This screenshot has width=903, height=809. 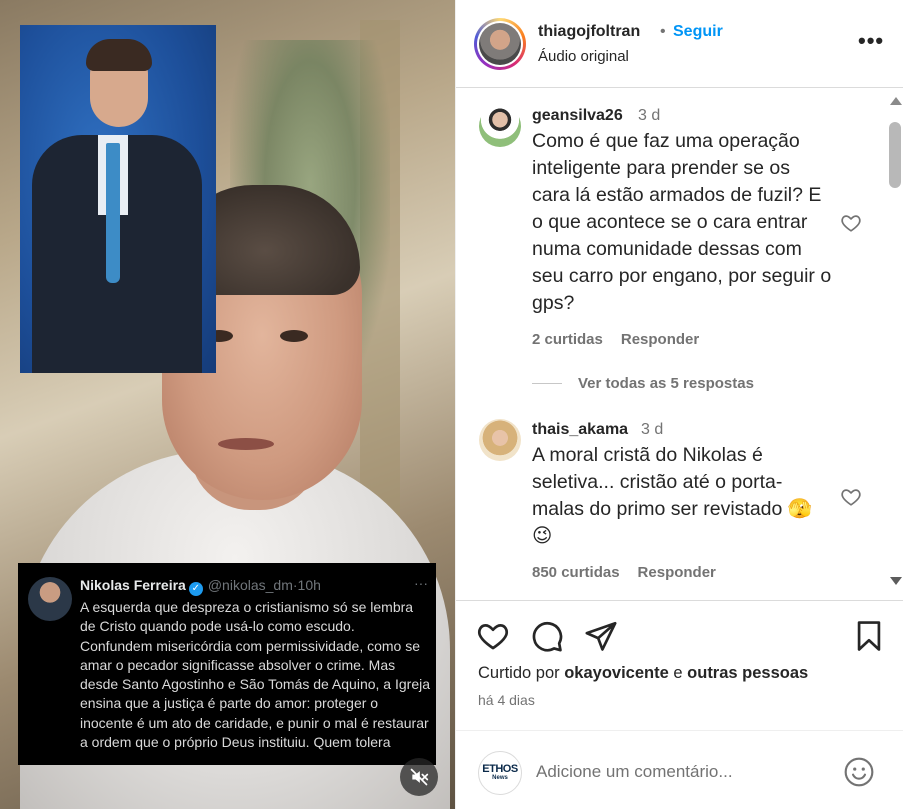 I want to click on author-avatar, so click(x=500, y=44).